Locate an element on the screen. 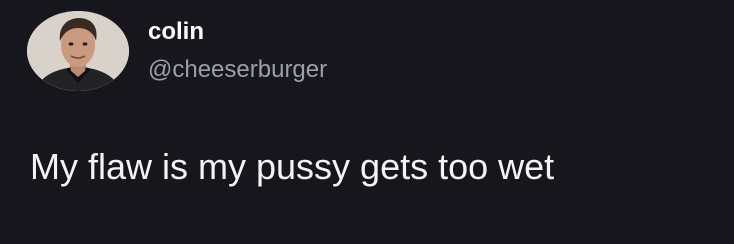 The height and width of the screenshot is (244, 734). tweet-text: My flaw is my pussy gets too wet is located at coordinates (292, 166).